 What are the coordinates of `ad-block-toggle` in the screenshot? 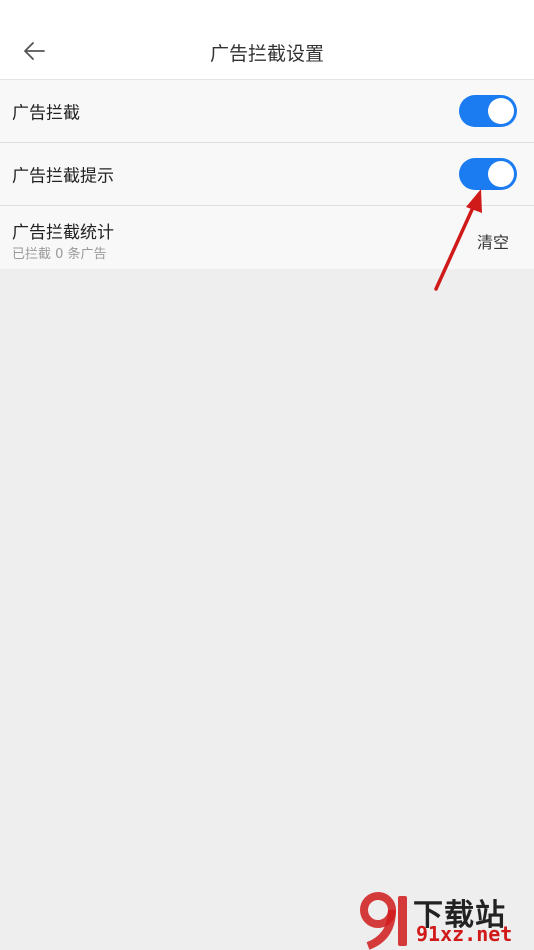 It's located at (488, 111).